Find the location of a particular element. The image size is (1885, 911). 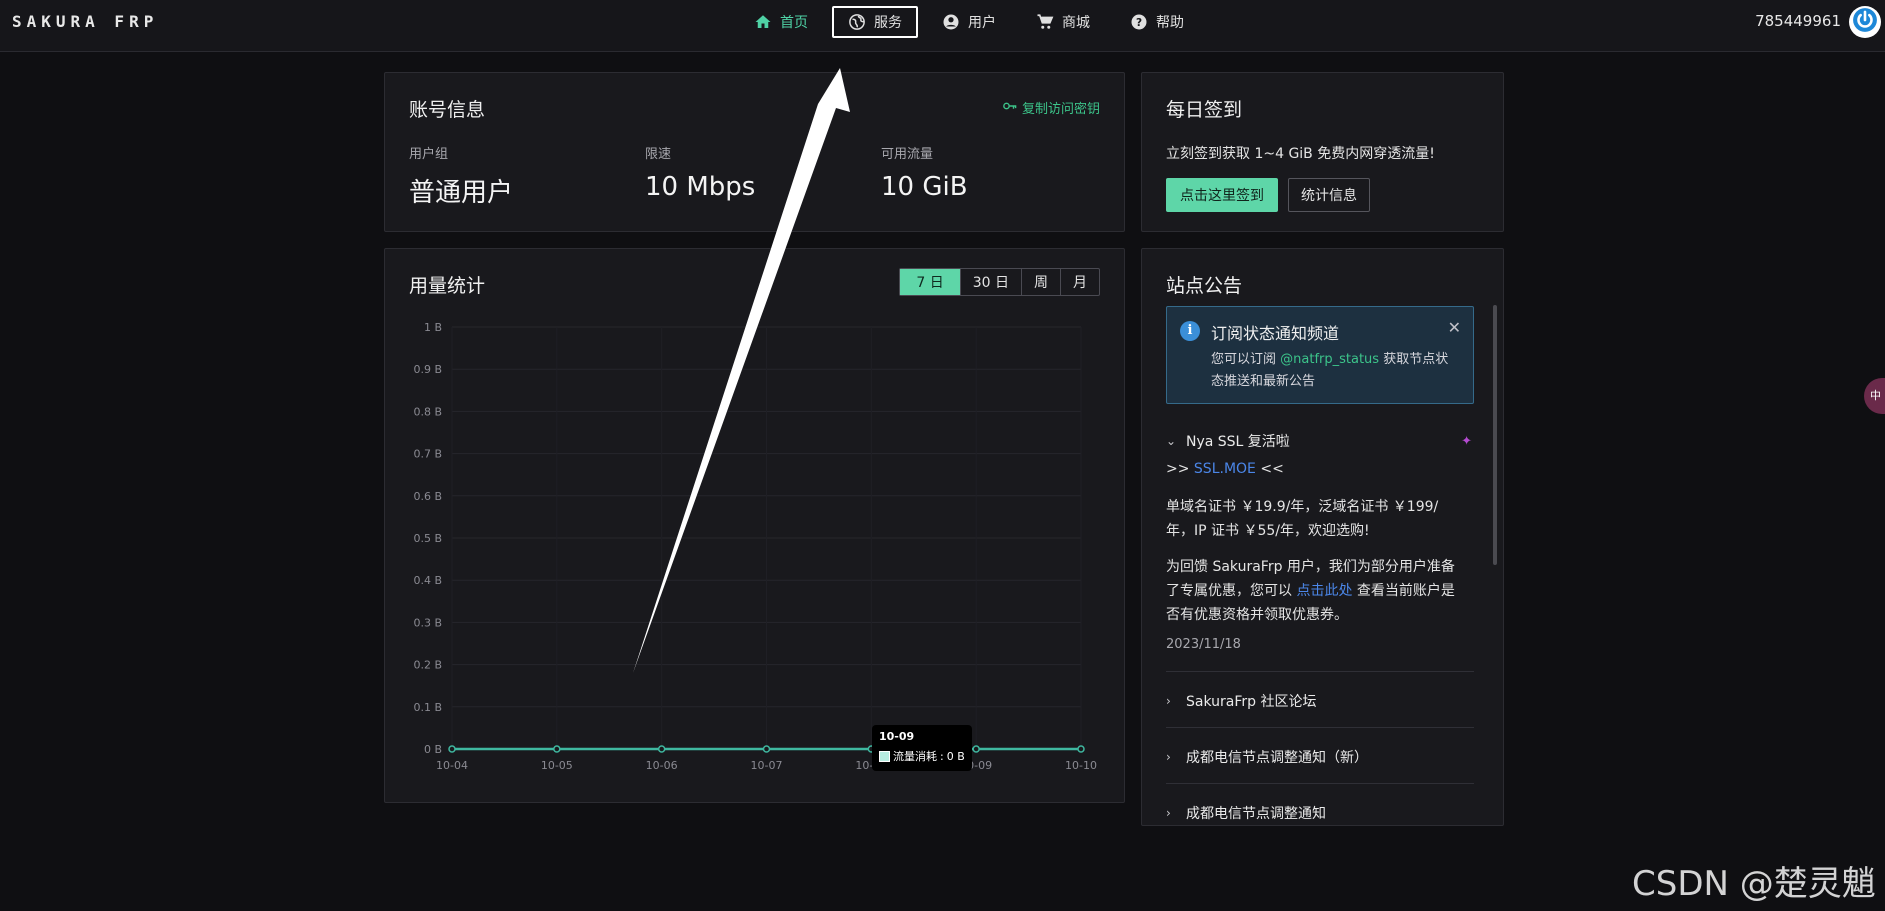

ssl-moe-link: SSL.MOE is located at coordinates (1225, 469).